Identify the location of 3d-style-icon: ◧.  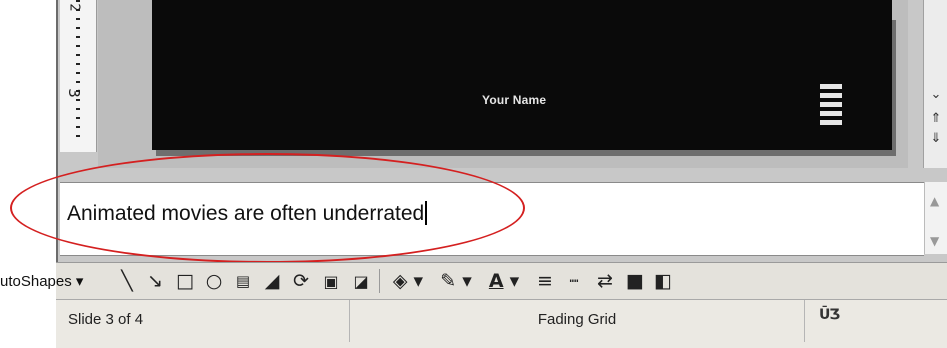
(663, 281).